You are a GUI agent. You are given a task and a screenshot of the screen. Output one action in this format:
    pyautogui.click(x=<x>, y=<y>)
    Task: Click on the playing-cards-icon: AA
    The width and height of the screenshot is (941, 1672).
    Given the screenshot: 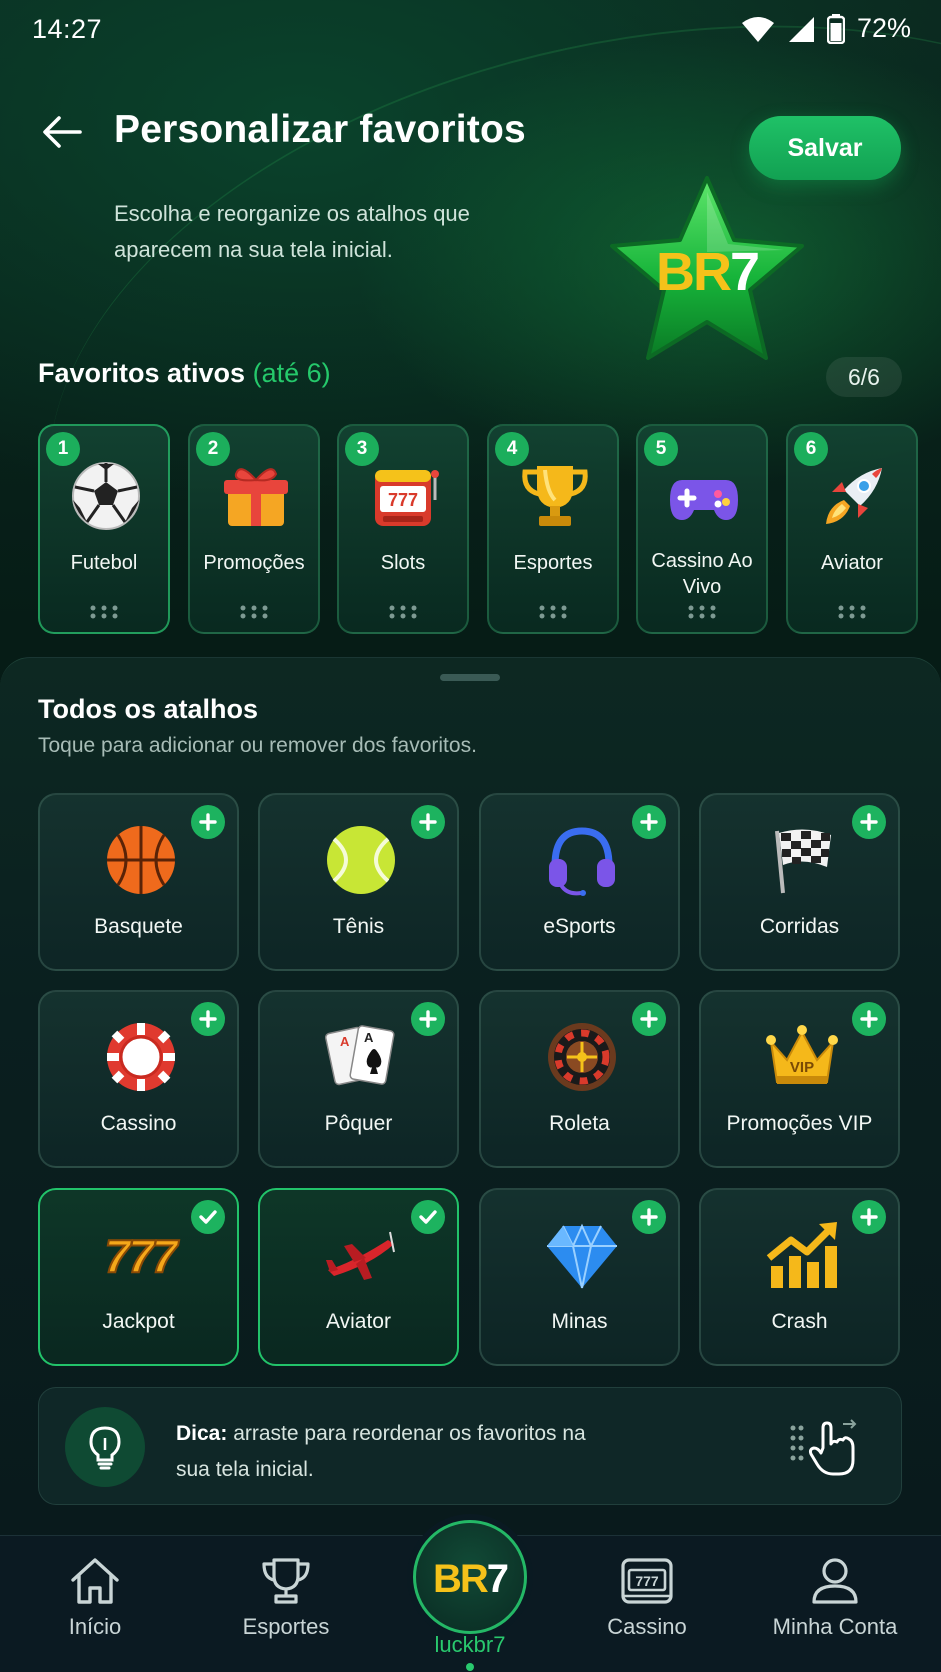 What is the action you would take?
    pyautogui.click(x=359, y=1055)
    